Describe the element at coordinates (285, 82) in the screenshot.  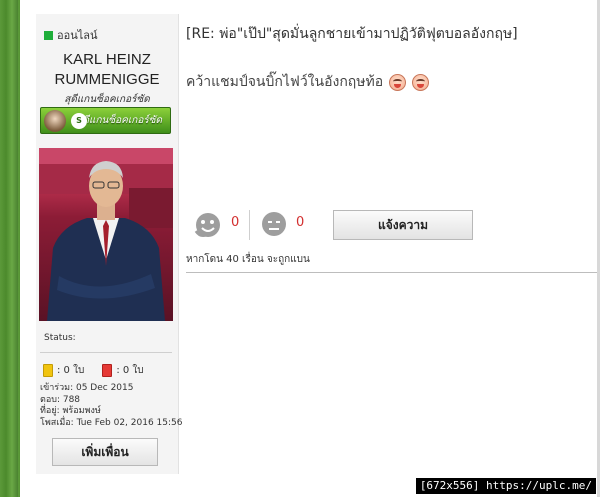
I see `post-body-text: คว้าแชมป์จนบิ๊กไฟว์ในอังกฤษท้อ` at that location.